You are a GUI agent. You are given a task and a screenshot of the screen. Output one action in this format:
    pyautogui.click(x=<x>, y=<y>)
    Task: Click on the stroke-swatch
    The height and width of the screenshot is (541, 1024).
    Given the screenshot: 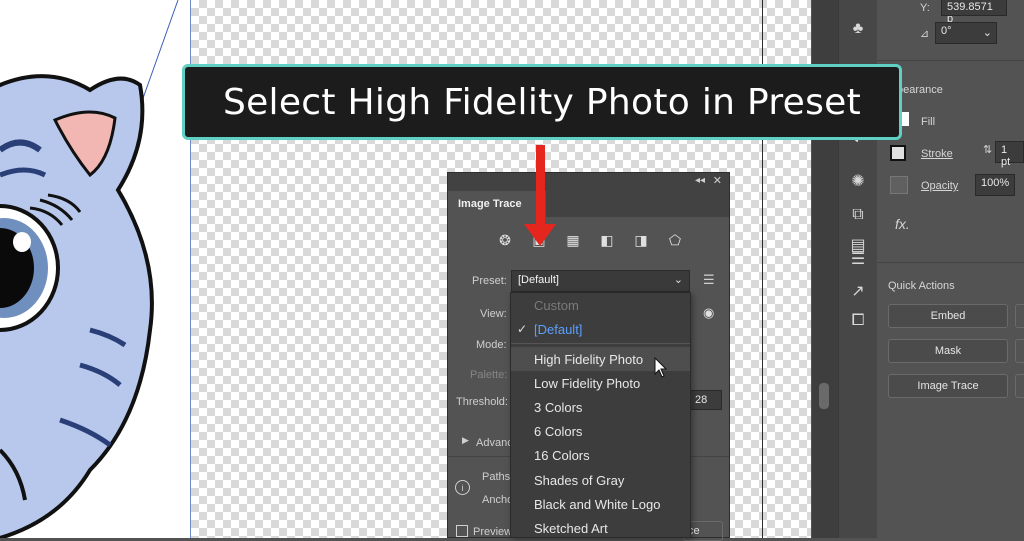 What is the action you would take?
    pyautogui.click(x=898, y=153)
    